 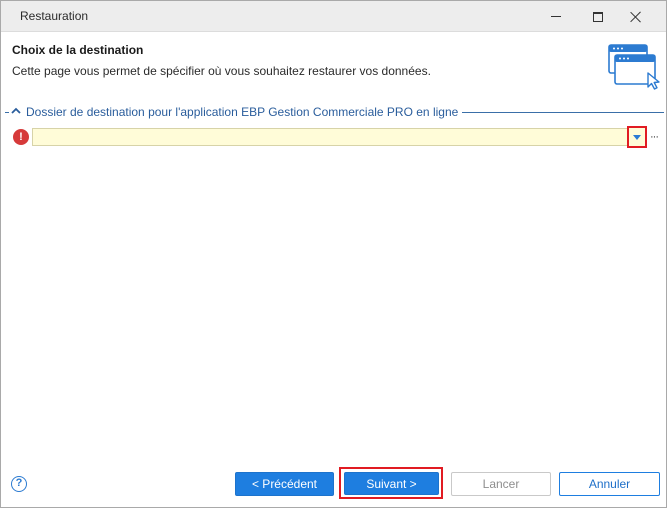 What do you see at coordinates (16, 111) in the screenshot?
I see `chevron-up-icon` at bounding box center [16, 111].